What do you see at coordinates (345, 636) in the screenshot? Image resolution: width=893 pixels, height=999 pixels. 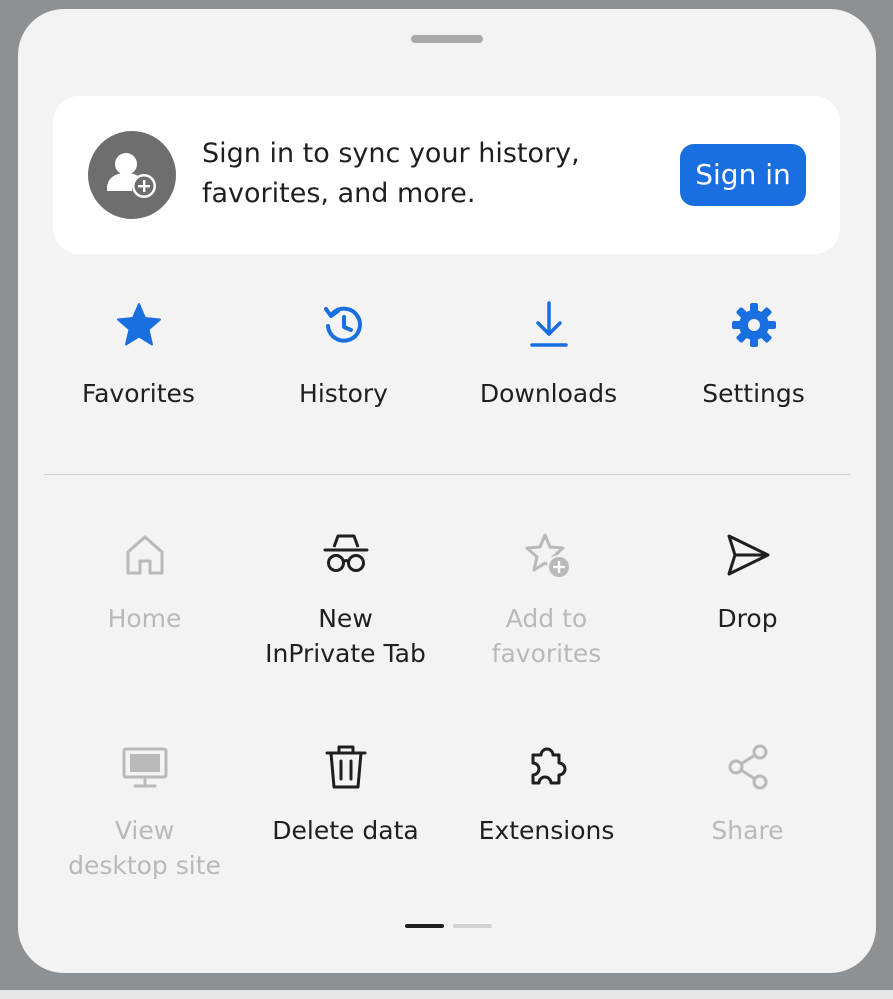 I see `new-inprivate-tab-label: New InPrivate Tab` at bounding box center [345, 636].